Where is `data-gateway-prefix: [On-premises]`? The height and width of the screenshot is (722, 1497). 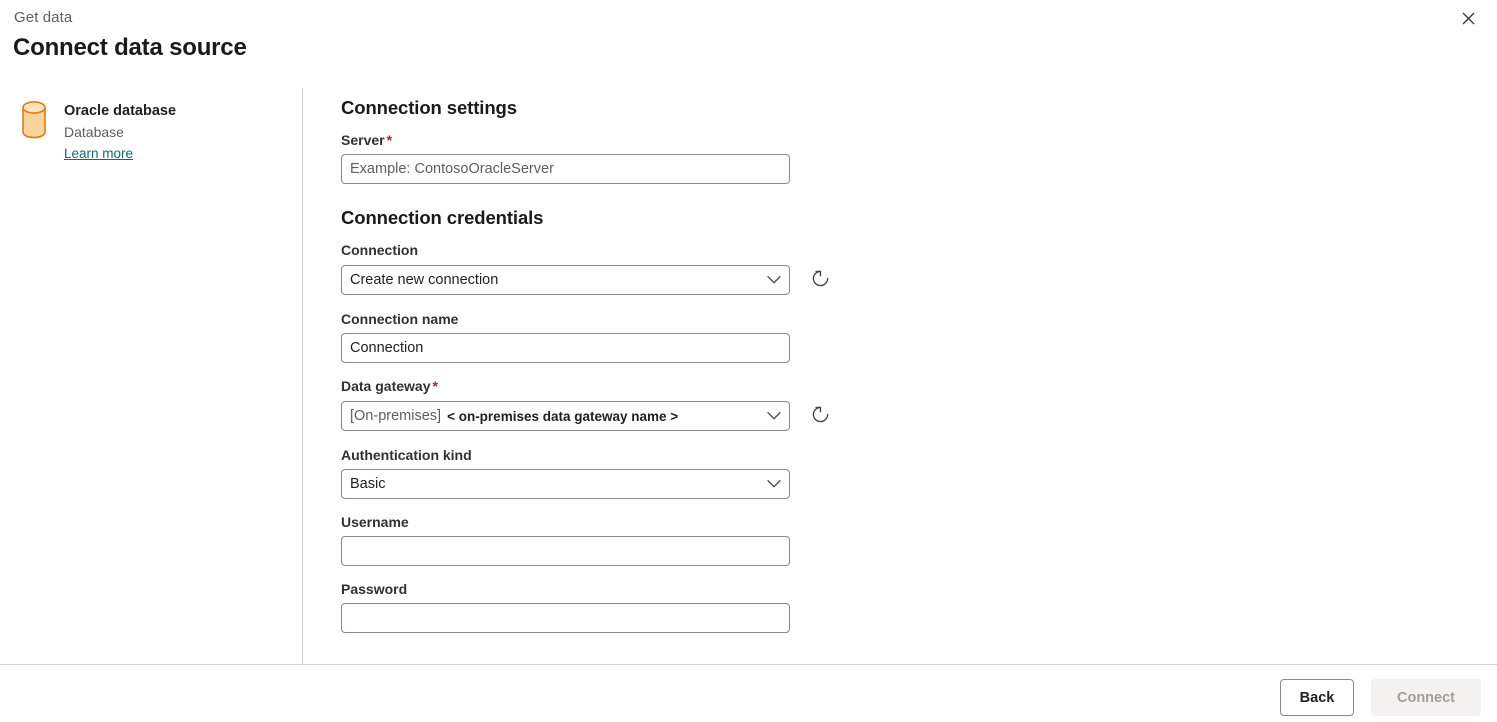 data-gateway-prefix: [On-premises] is located at coordinates (396, 416).